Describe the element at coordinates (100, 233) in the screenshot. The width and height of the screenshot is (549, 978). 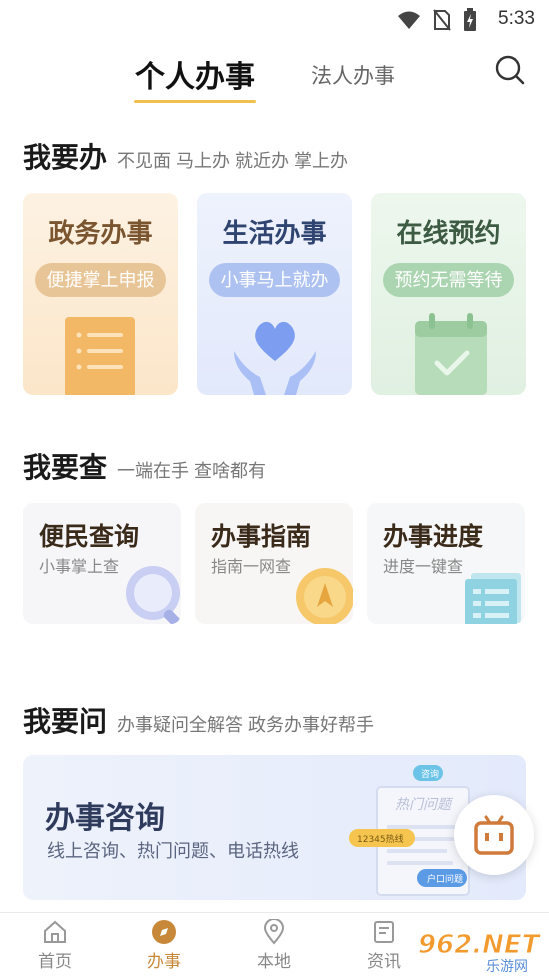
I see `card-title: 政务办事` at that location.